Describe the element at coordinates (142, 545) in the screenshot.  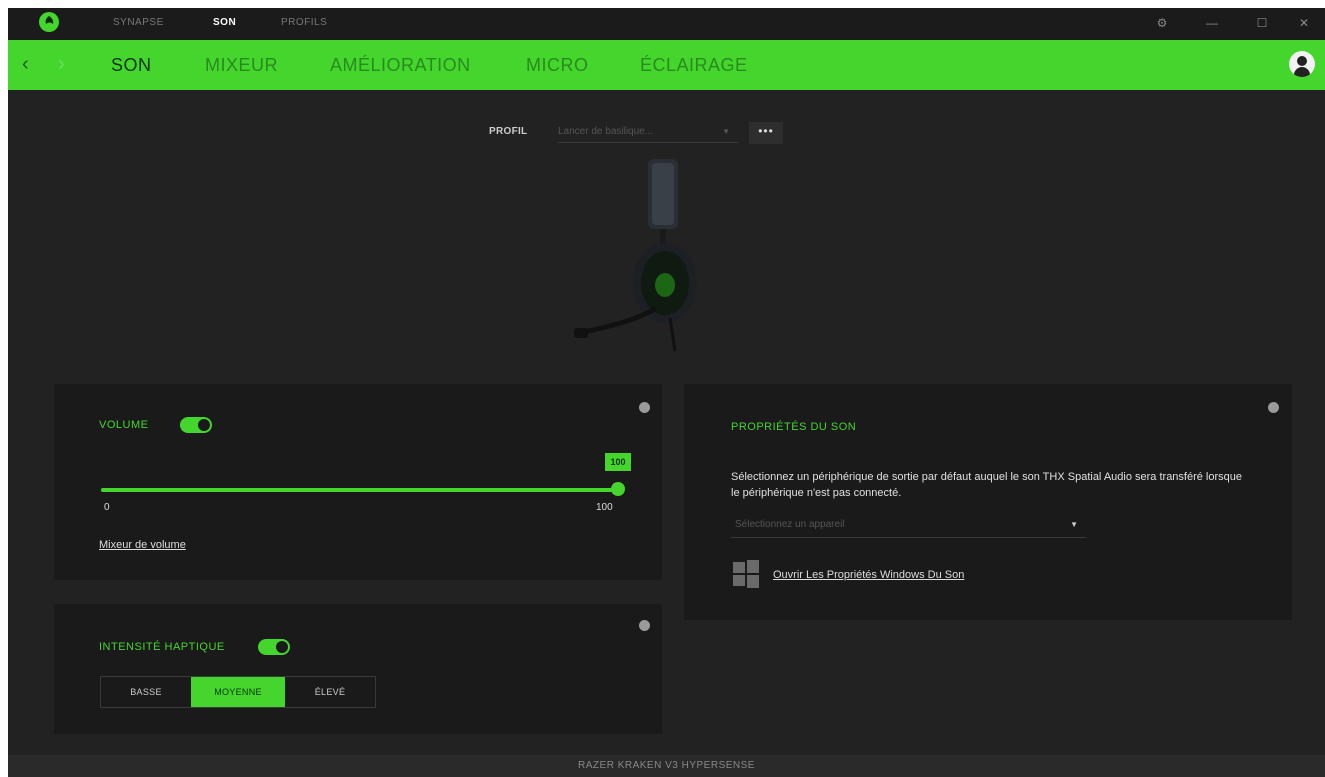
I see `volume-mixer-link: Mixeur de volume` at that location.